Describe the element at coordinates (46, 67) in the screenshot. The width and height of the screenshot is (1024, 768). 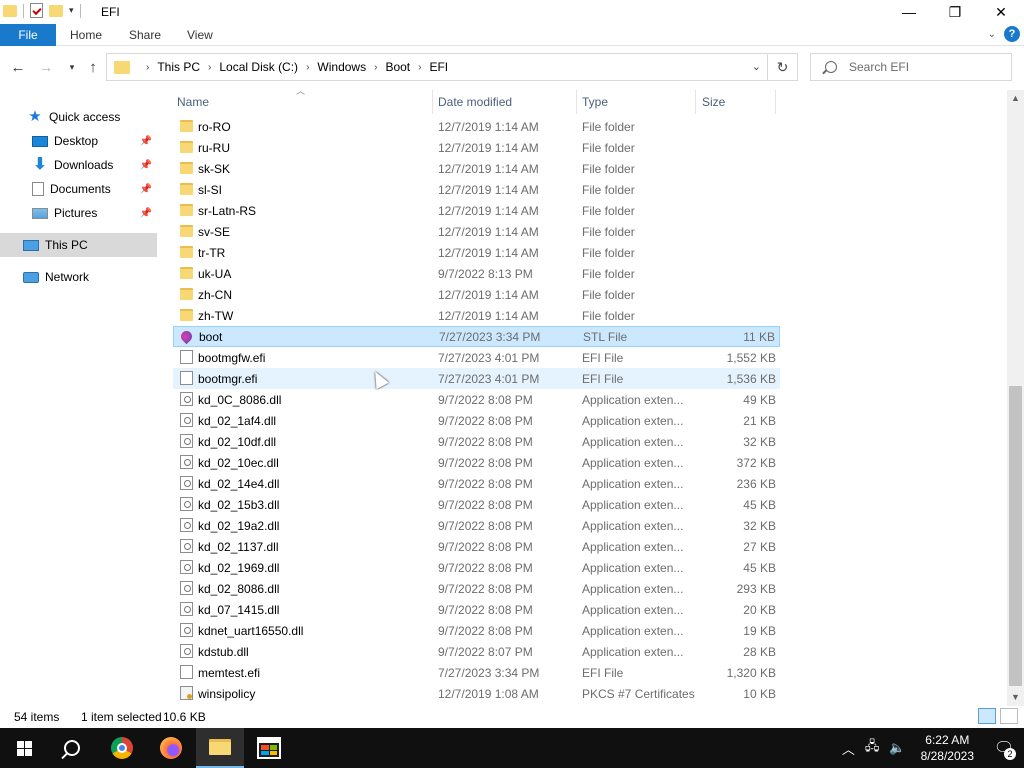
I see `forward-arrow-icon: →` at that location.